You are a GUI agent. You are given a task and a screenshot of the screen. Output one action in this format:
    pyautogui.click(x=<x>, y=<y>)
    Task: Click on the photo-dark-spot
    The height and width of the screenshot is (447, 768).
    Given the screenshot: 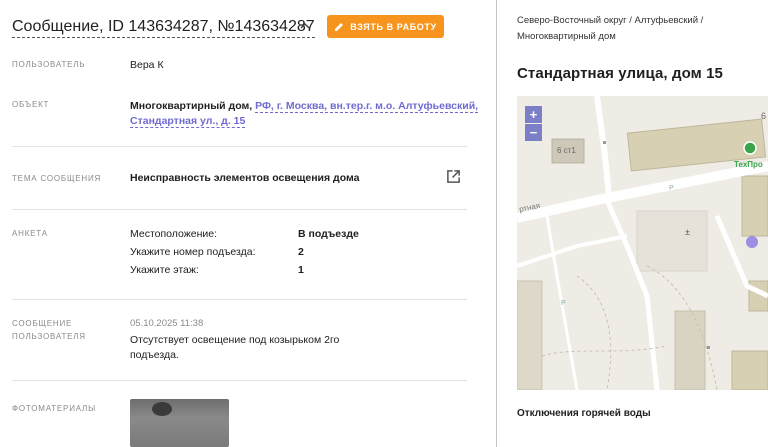 What is the action you would take?
    pyautogui.click(x=162, y=409)
    